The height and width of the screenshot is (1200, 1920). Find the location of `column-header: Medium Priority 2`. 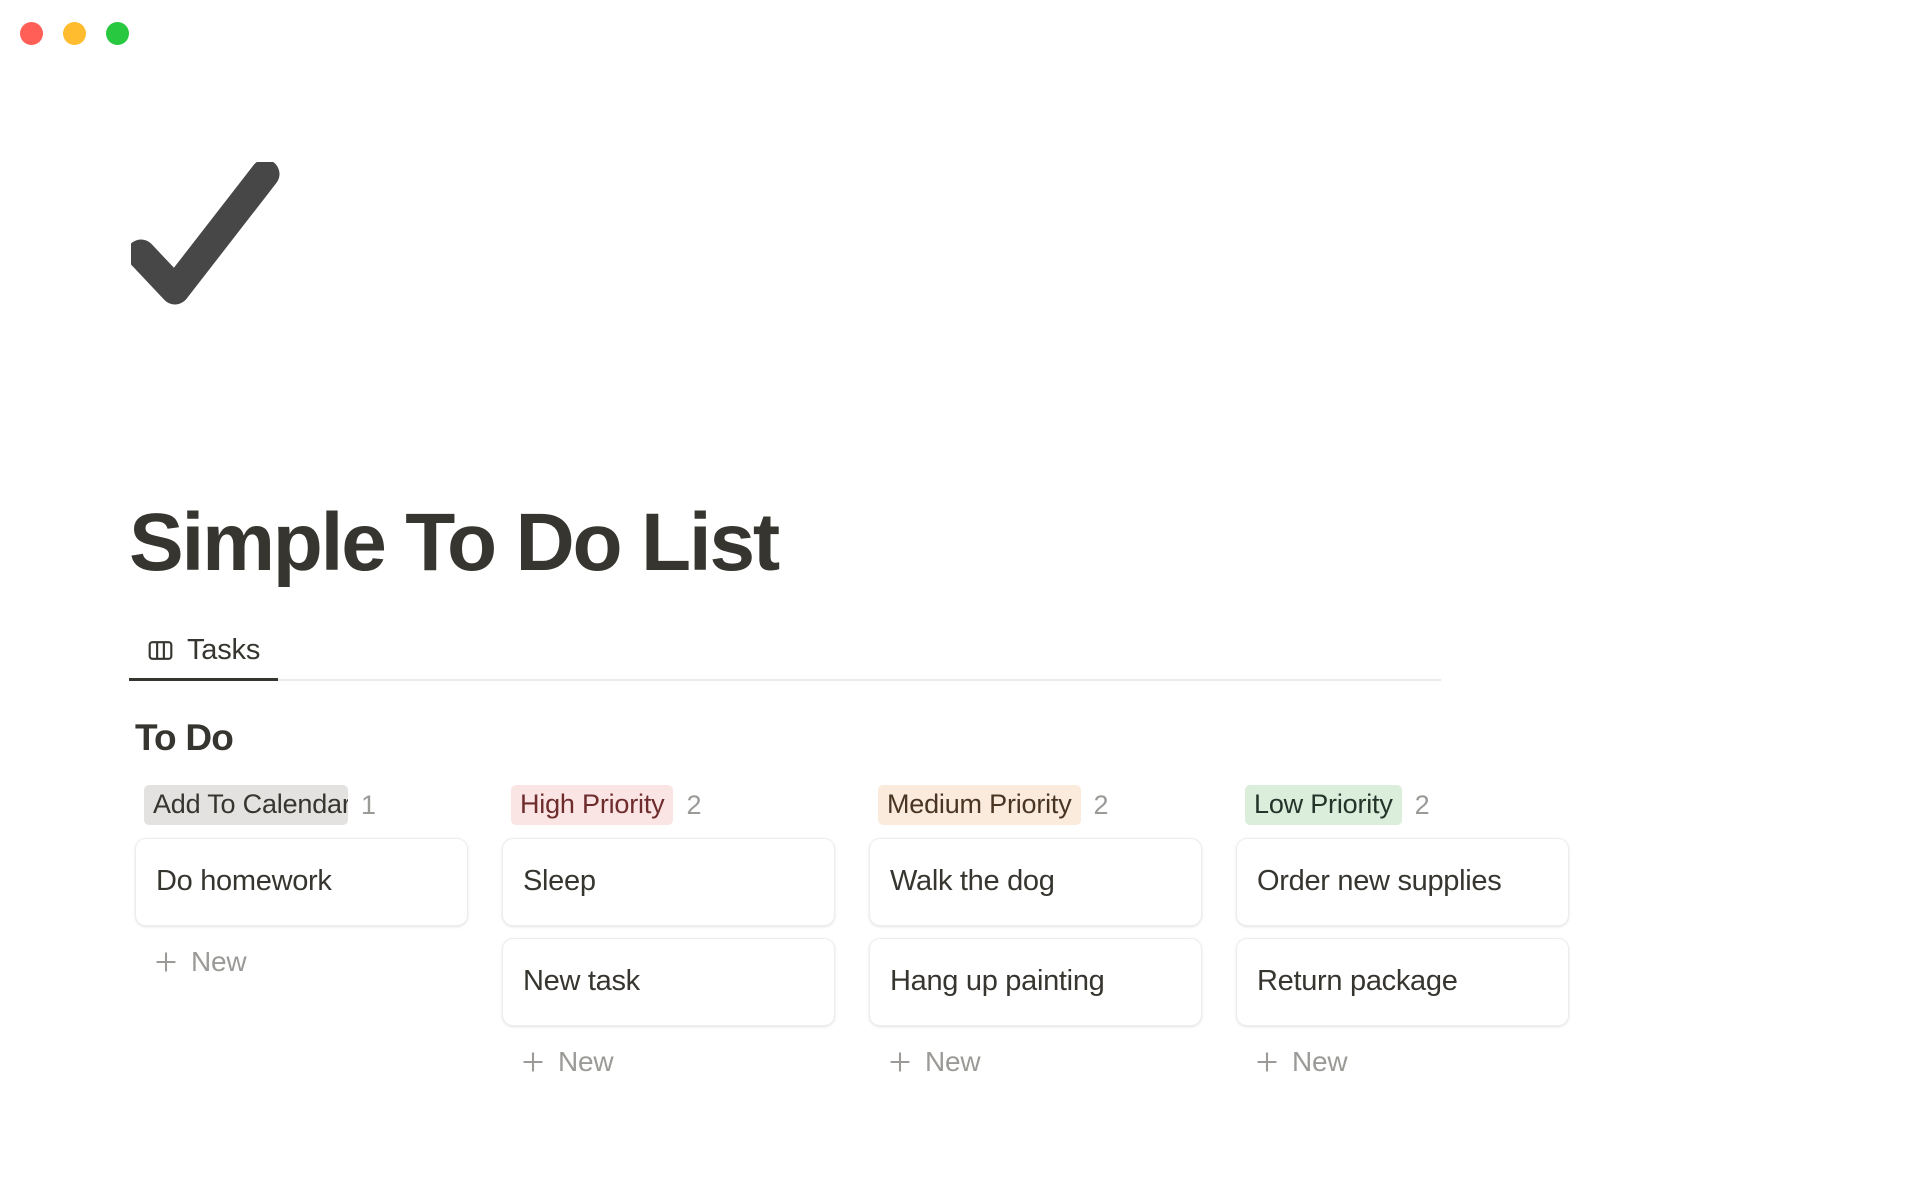

column-header: Medium Priority 2 is located at coordinates (1035, 805).